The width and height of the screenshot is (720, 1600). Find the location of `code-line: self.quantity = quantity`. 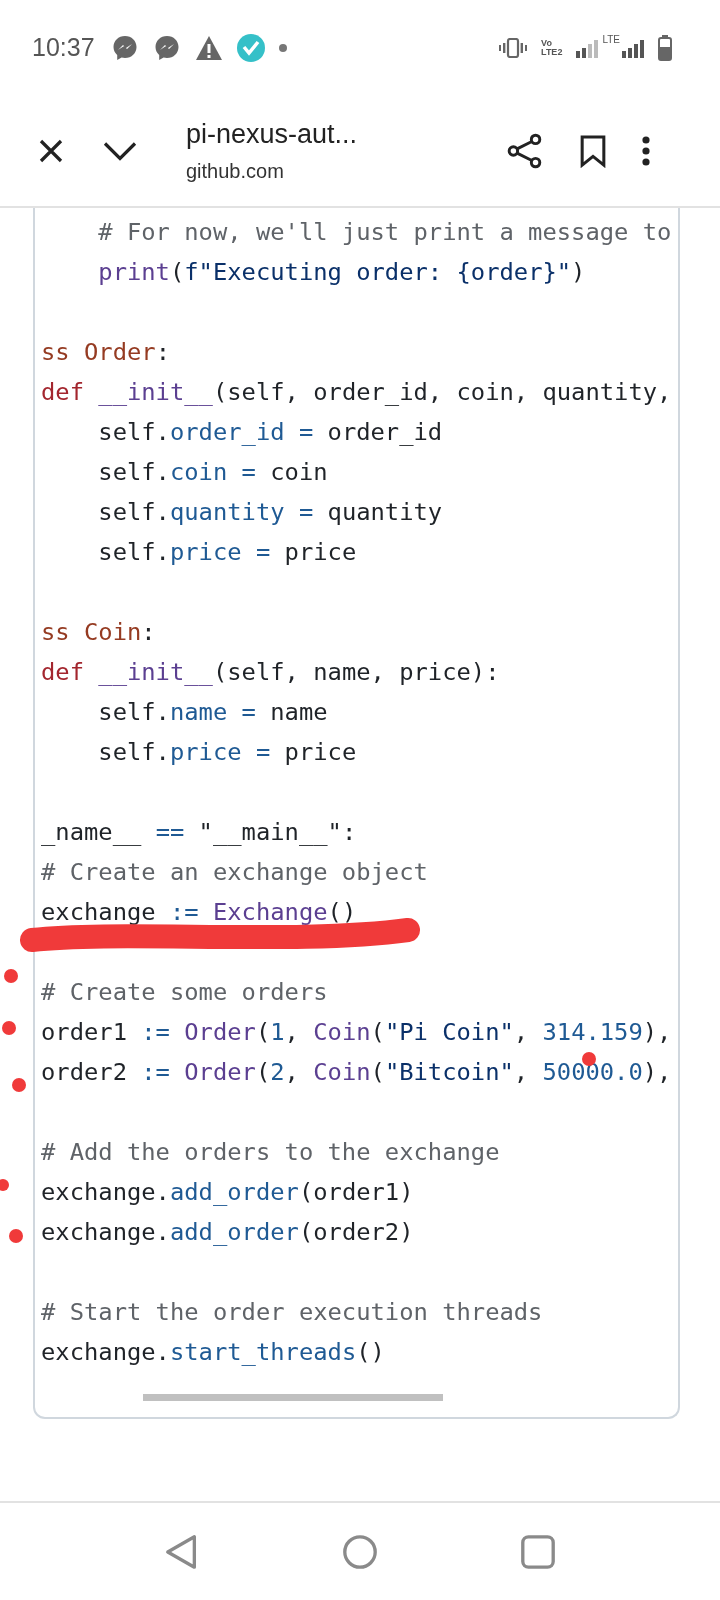

code-line: self.quantity = quantity is located at coordinates (270, 512).